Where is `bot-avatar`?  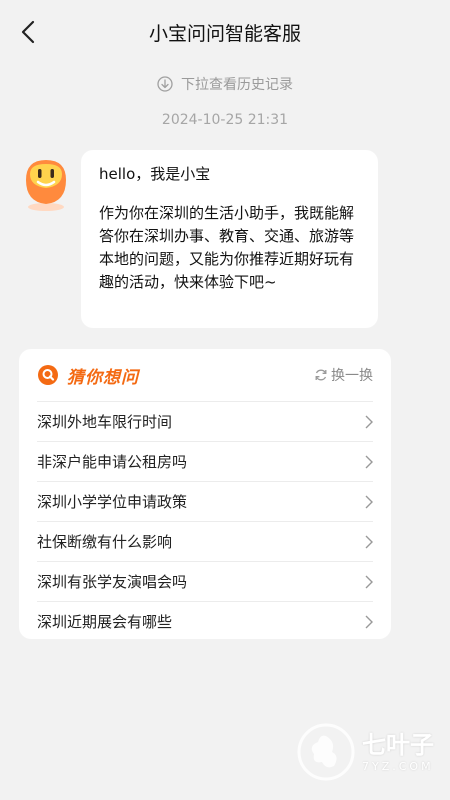 bot-avatar is located at coordinates (46, 182).